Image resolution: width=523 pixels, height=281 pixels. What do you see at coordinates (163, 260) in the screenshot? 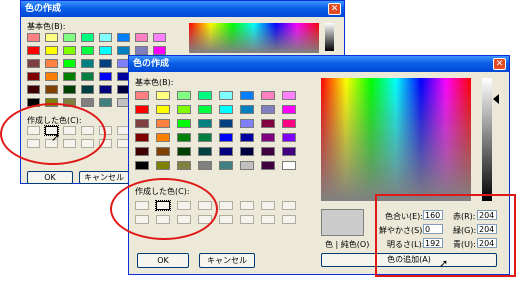
I see `ok-button: OK` at bounding box center [163, 260].